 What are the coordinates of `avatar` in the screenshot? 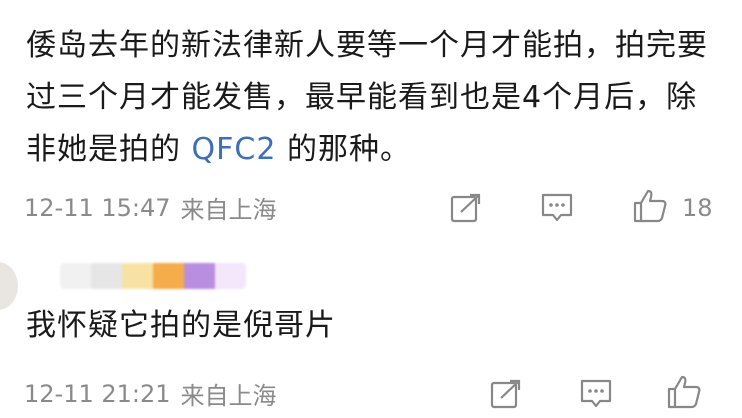 It's located at (9, 286).